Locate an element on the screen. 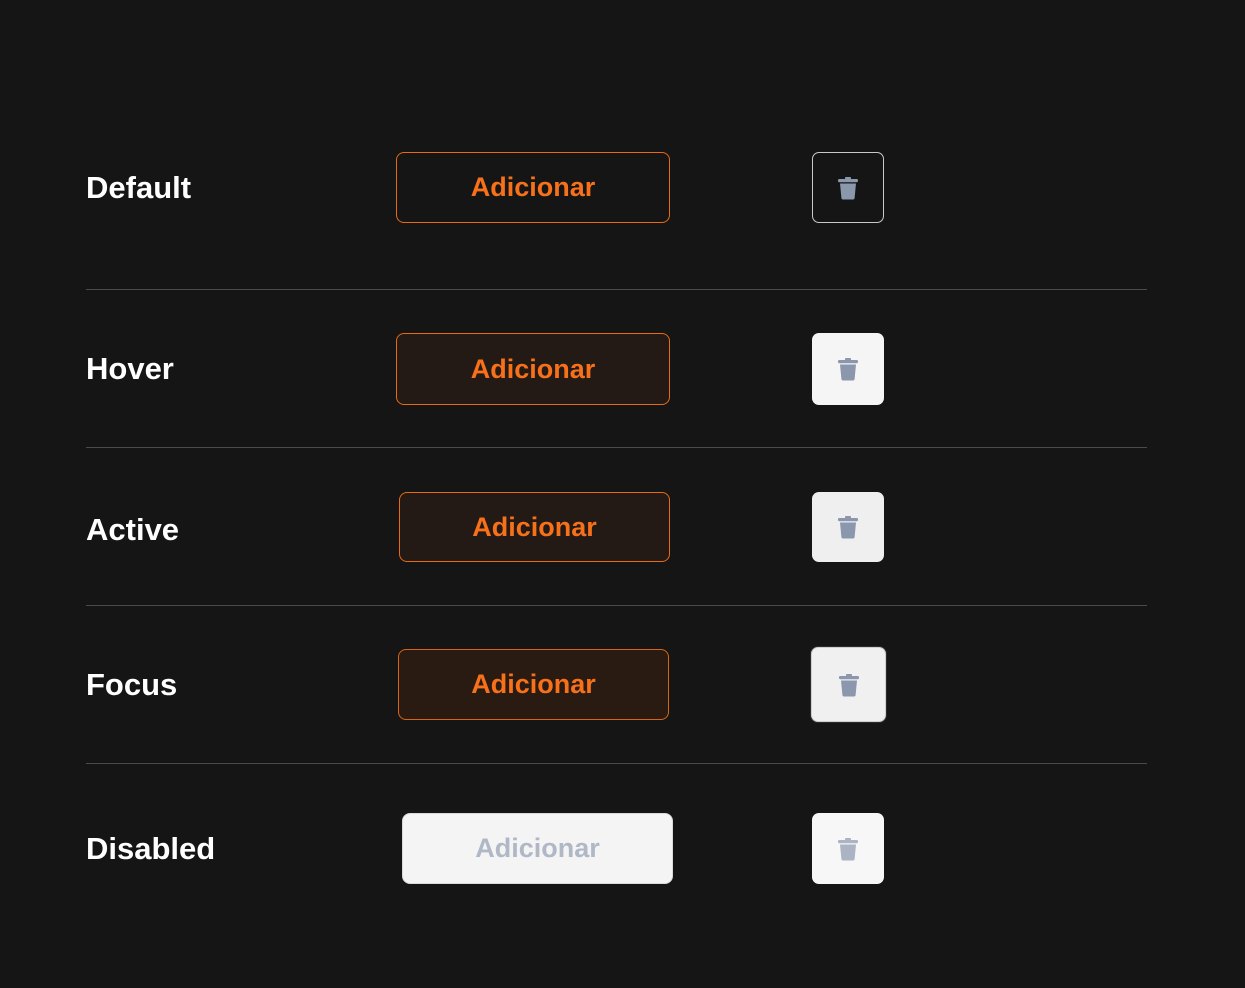  delete-button-active is located at coordinates (848, 527).